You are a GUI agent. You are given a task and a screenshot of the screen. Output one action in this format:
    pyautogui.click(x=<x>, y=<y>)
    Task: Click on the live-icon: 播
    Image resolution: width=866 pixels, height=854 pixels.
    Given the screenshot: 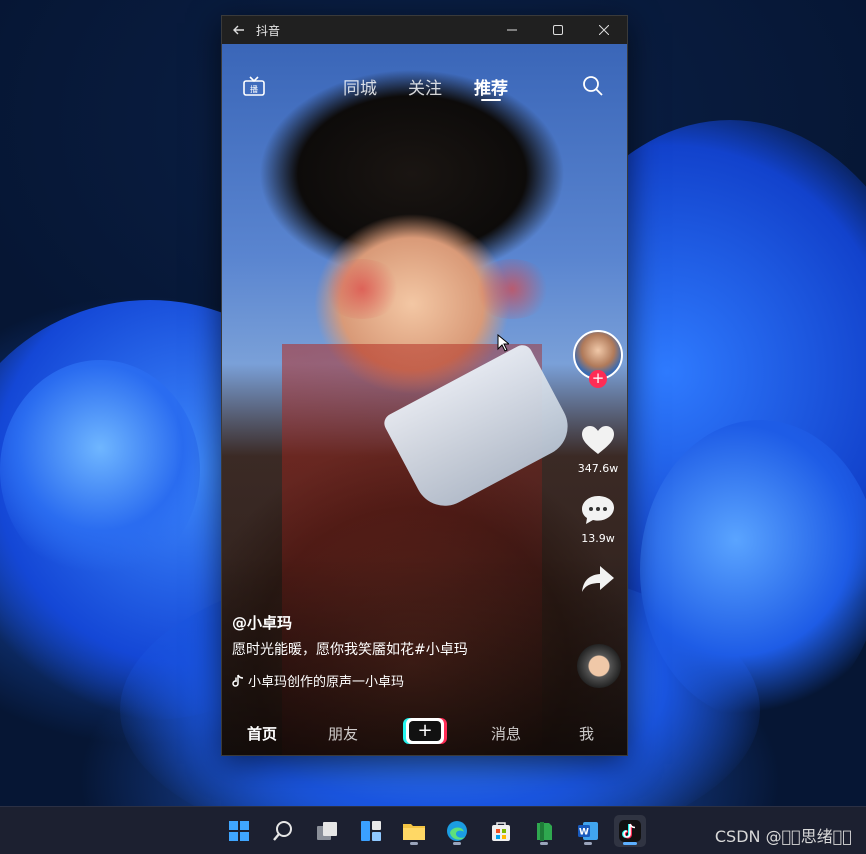 What is the action you would take?
    pyautogui.click(x=254, y=86)
    